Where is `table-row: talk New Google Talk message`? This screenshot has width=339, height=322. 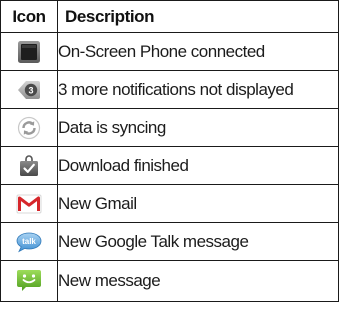 table-row: talk New Google Talk message is located at coordinates (169, 241).